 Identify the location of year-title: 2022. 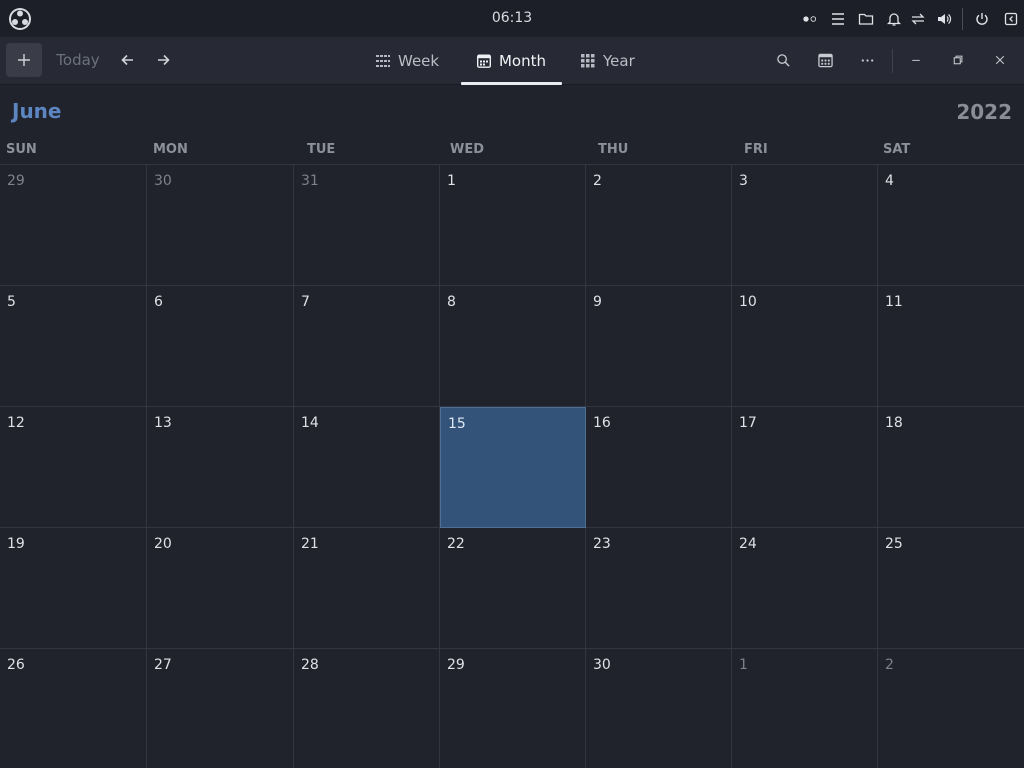
(984, 112).